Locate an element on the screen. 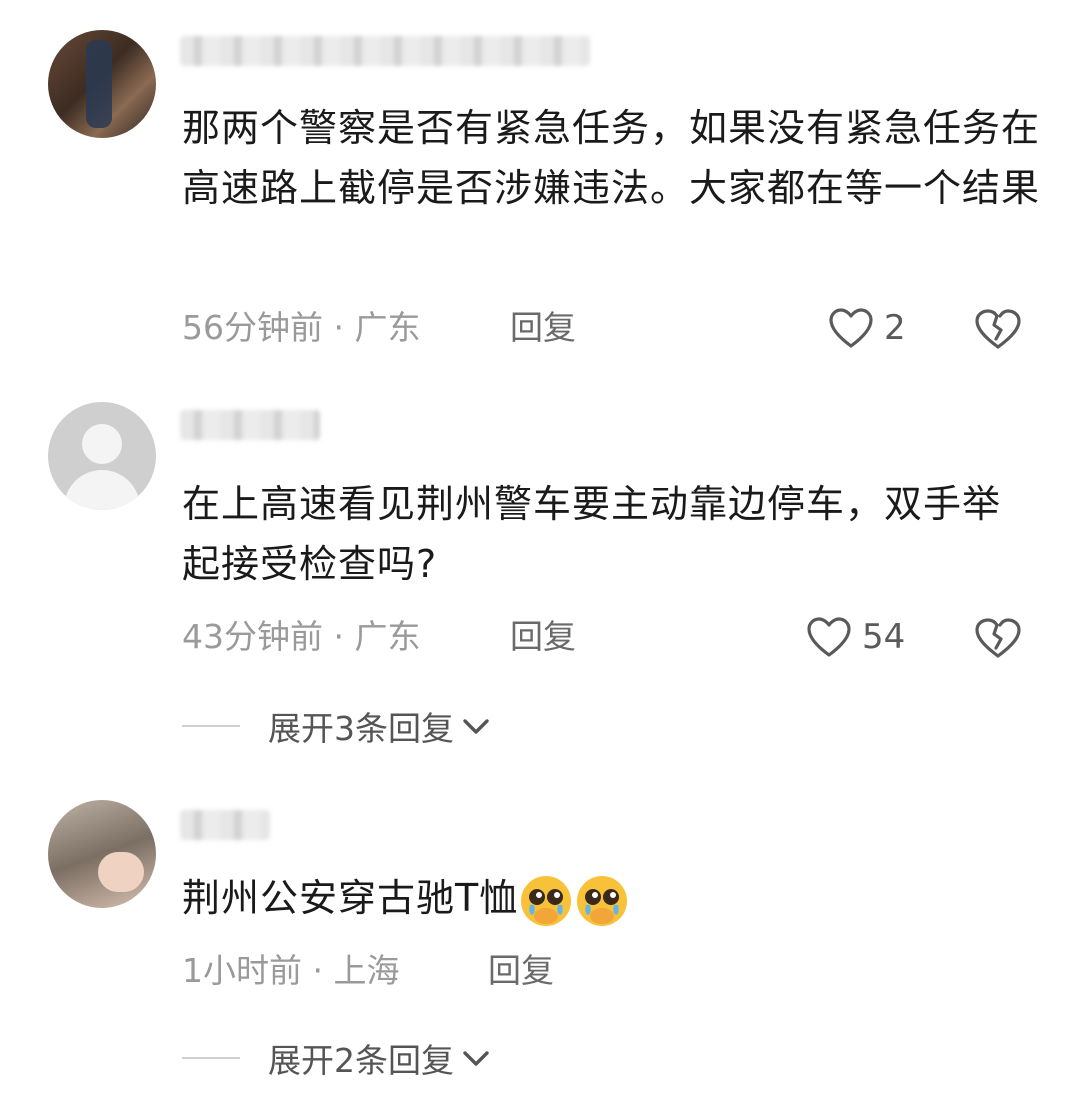  comment-text: 荆州公安穿古驰T恤 is located at coordinates (612, 898).